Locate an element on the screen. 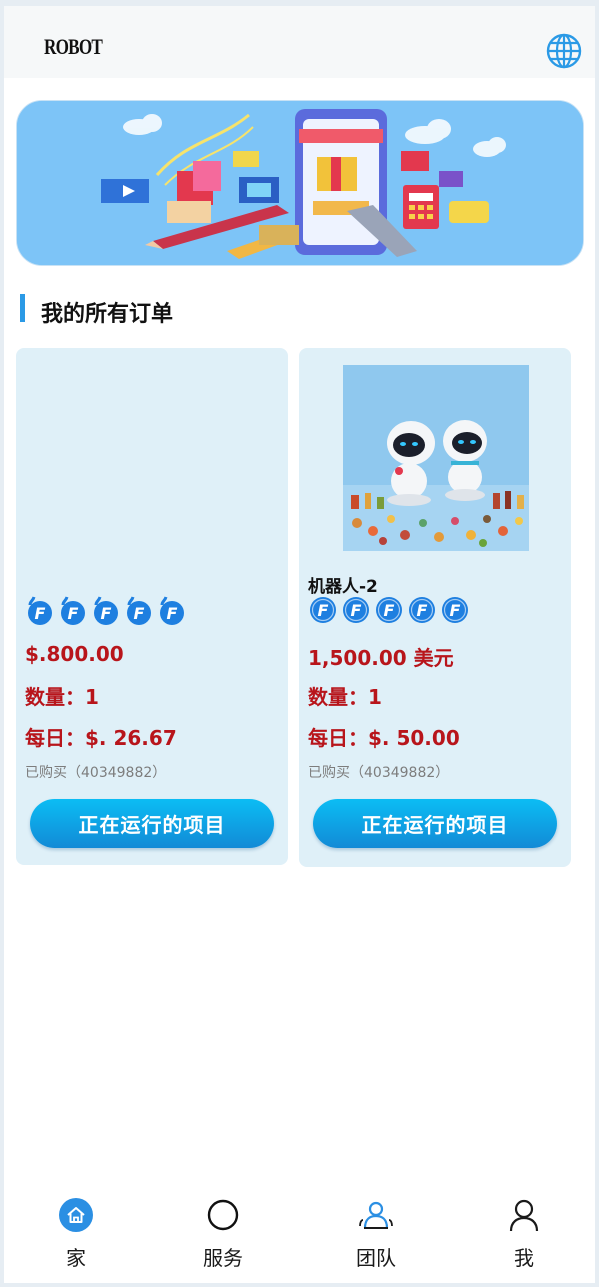 The height and width of the screenshot is (1287, 599). tab-home: 家 is located at coordinates (76, 1233).